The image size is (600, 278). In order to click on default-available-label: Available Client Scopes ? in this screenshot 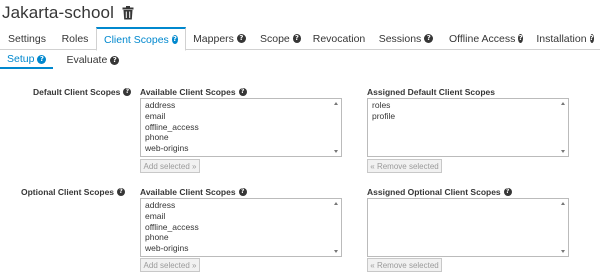, I will do `click(193, 92)`.